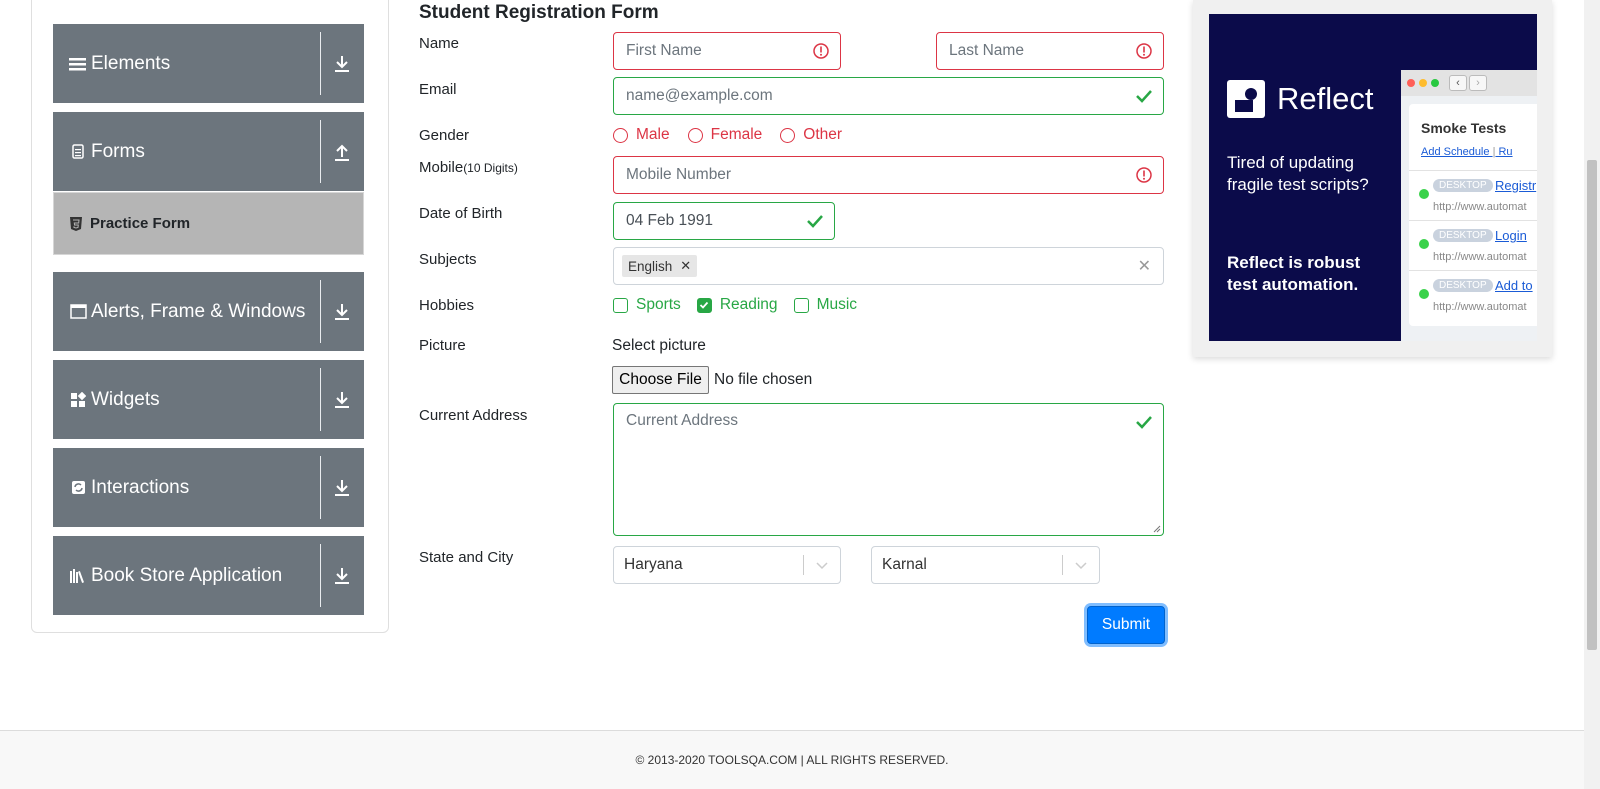 The image size is (1600, 789). What do you see at coordinates (727, 51) in the screenshot?
I see `first-name-input: First Name` at bounding box center [727, 51].